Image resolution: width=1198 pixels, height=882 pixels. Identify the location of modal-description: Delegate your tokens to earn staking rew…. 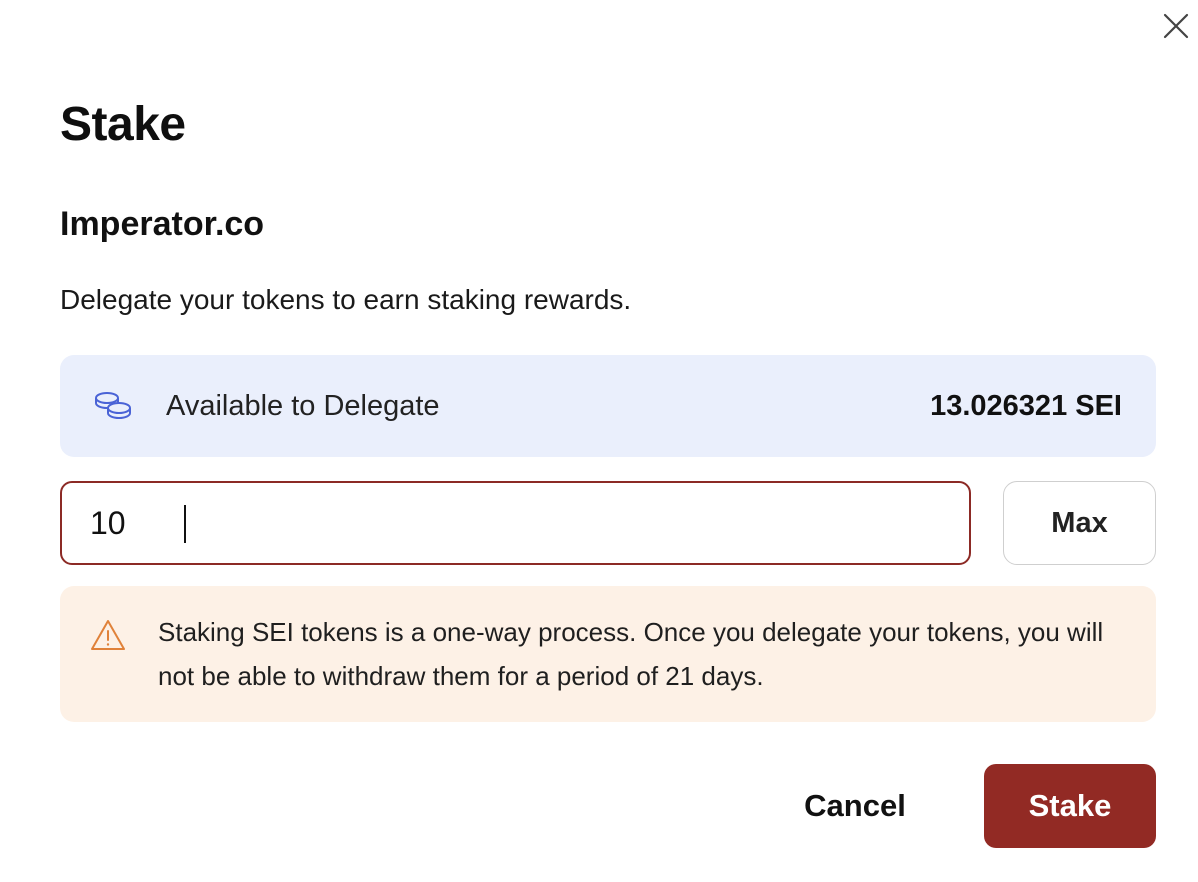
(346, 299).